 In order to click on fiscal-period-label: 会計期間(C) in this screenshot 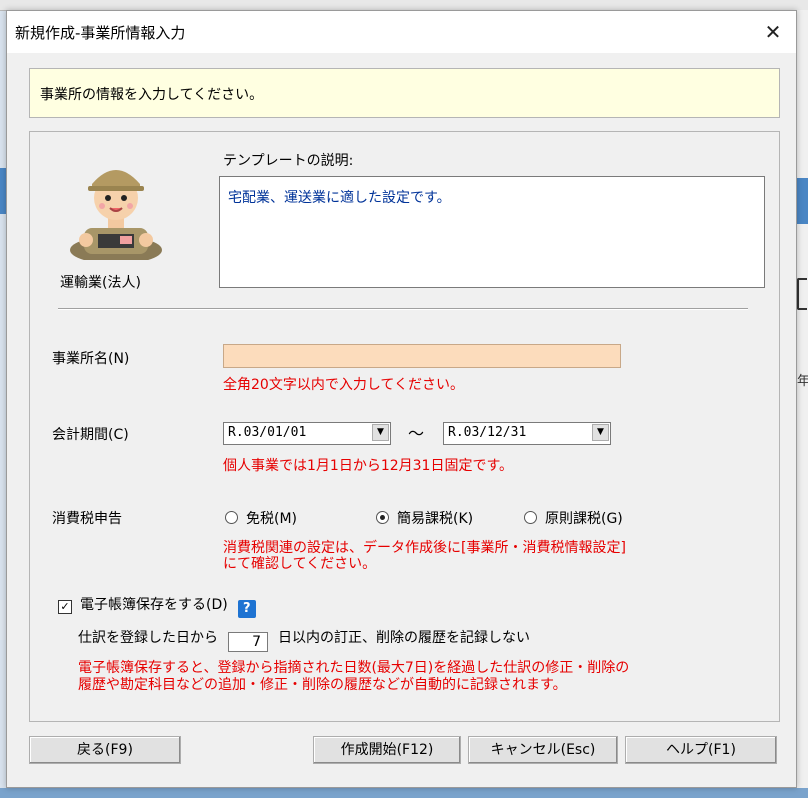, I will do `click(90, 435)`.